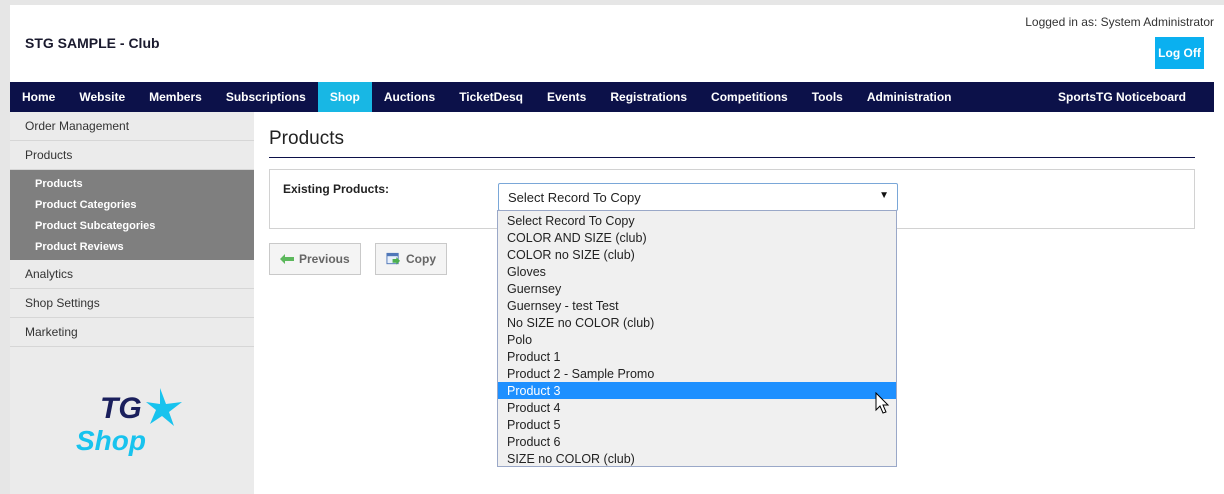 The image size is (1224, 494). Describe the element at coordinates (697, 407) in the screenshot. I see `dropdown-option: Product 4` at that location.